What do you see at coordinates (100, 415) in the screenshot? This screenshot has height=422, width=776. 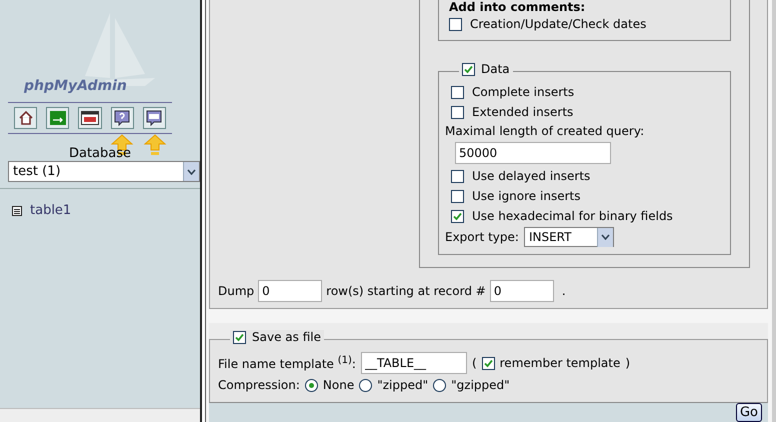 I see `horizontal-scrollbar` at bounding box center [100, 415].